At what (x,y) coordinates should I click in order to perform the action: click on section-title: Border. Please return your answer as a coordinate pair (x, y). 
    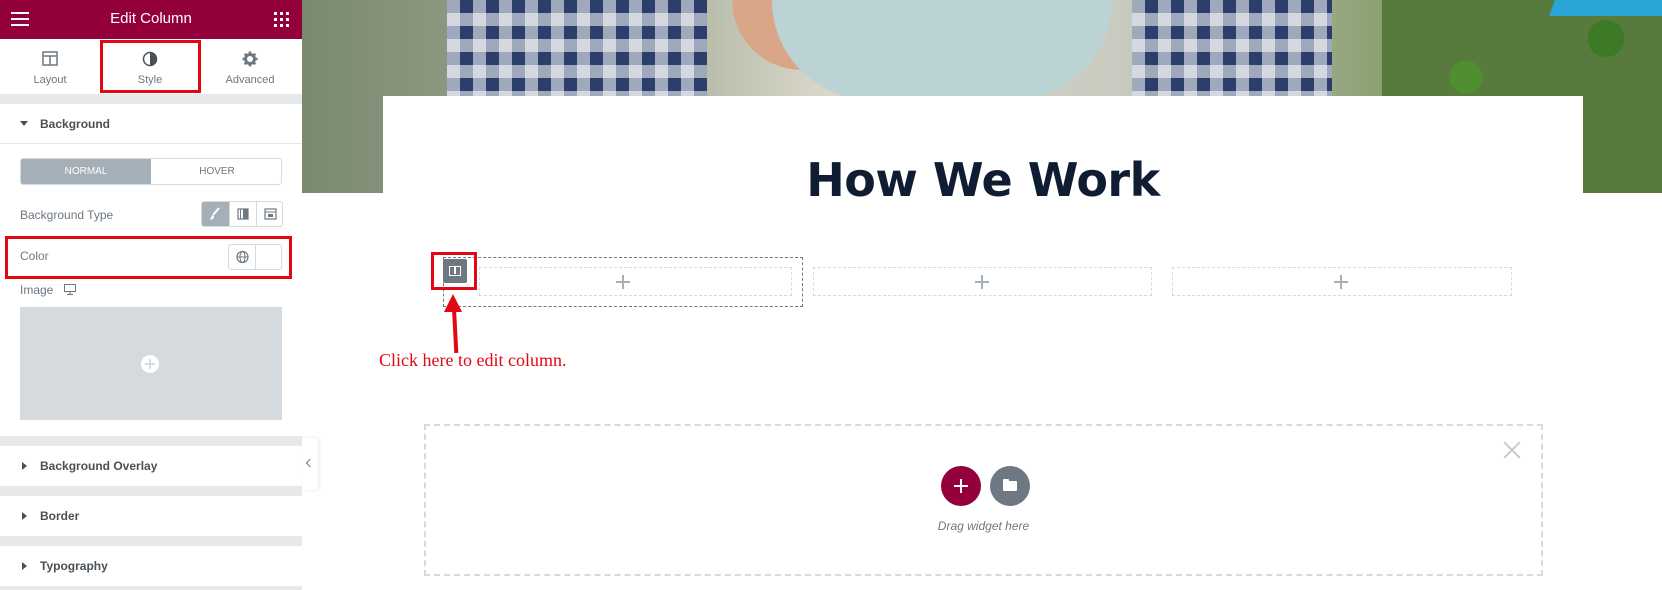
    Looking at the image, I should click on (60, 516).